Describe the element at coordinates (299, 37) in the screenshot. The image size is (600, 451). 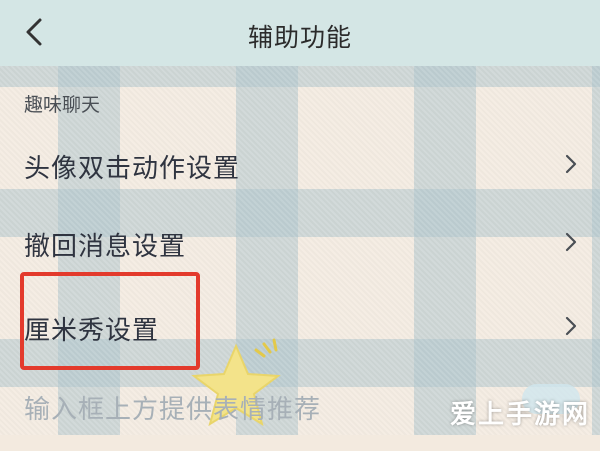
I see `page-title: 辅助功能` at that location.